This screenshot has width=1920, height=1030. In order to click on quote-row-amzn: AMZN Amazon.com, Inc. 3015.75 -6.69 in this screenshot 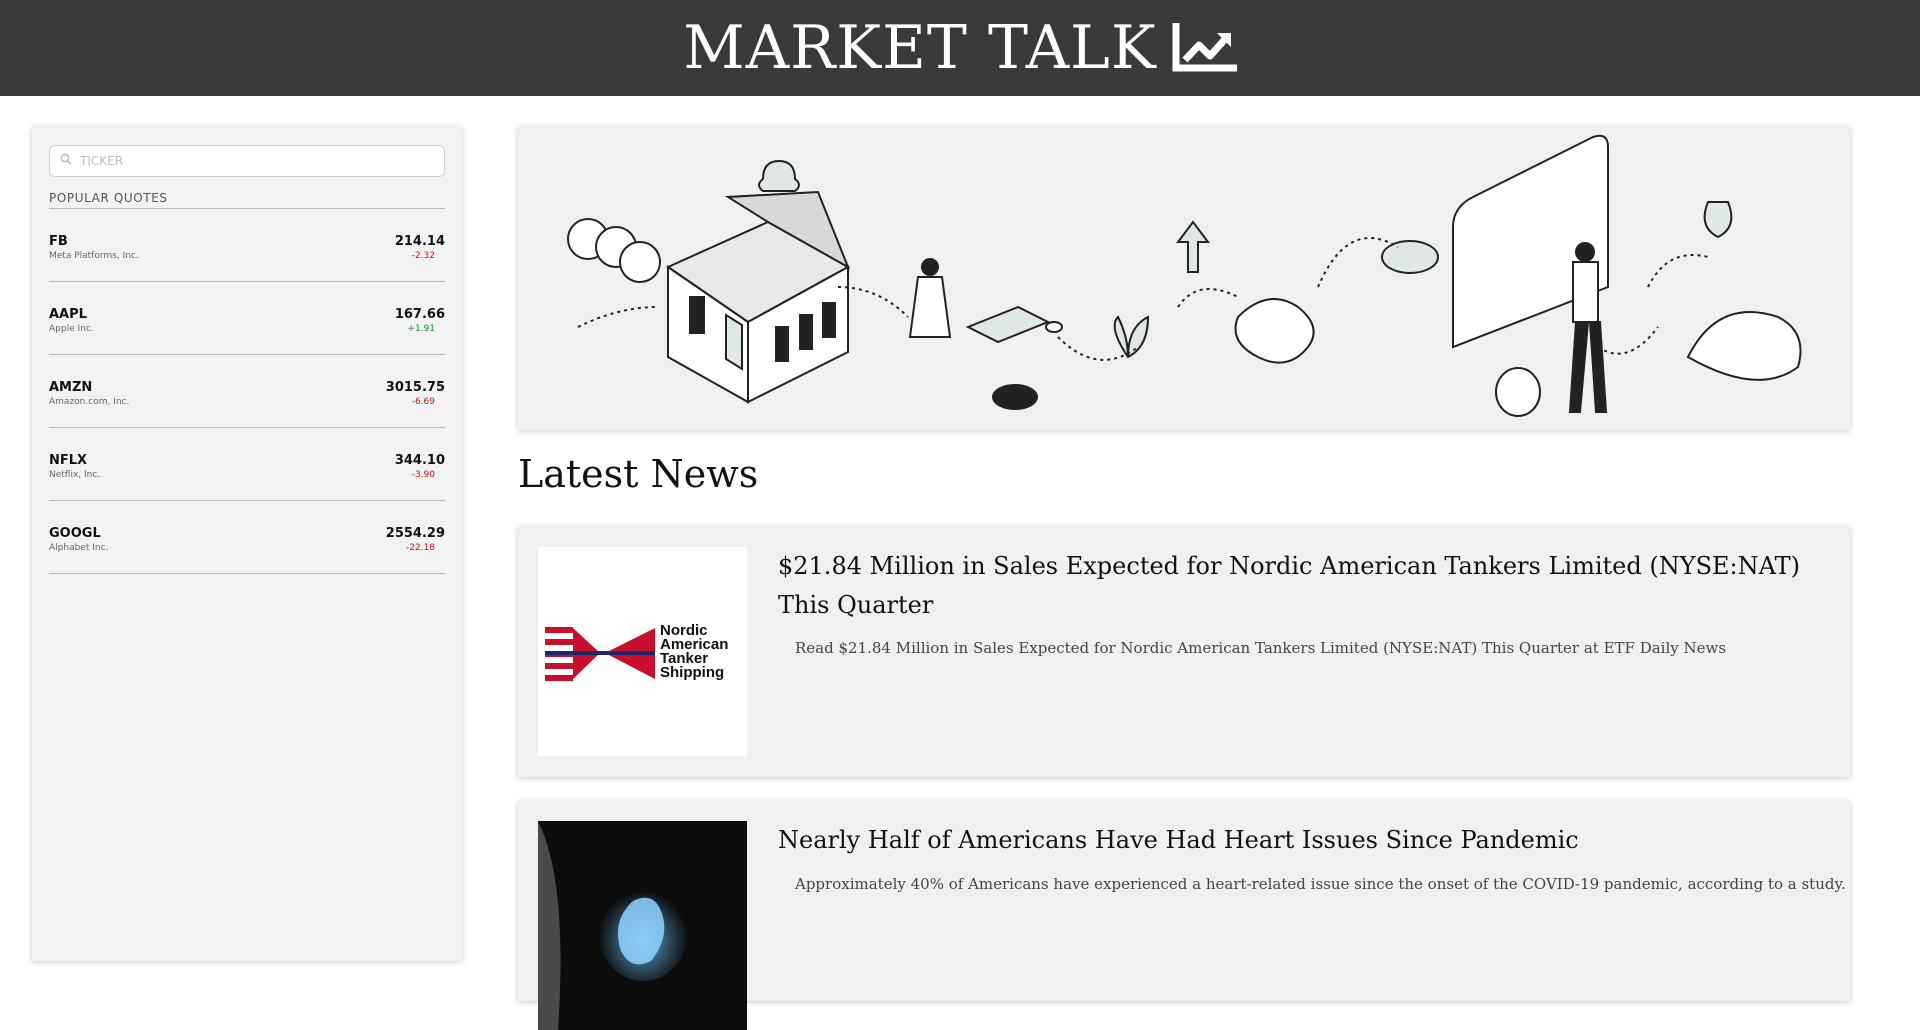, I will do `click(247, 391)`.